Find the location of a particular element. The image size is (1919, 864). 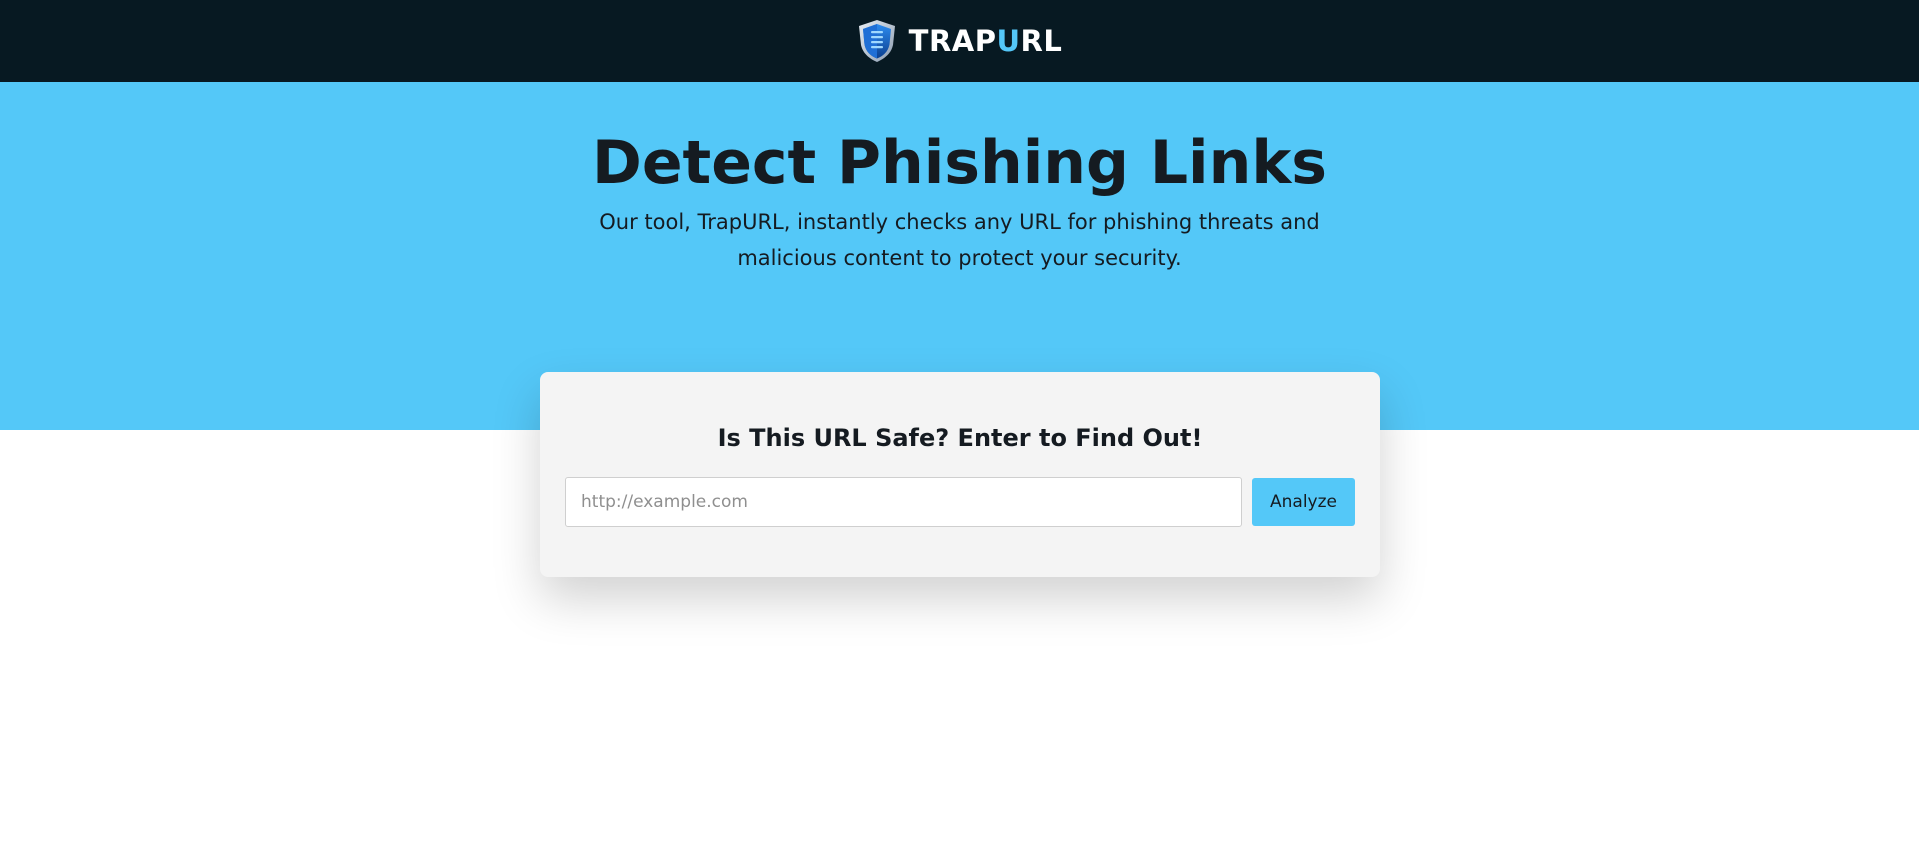

top-navbar: TRAPURL is located at coordinates (959, 41).